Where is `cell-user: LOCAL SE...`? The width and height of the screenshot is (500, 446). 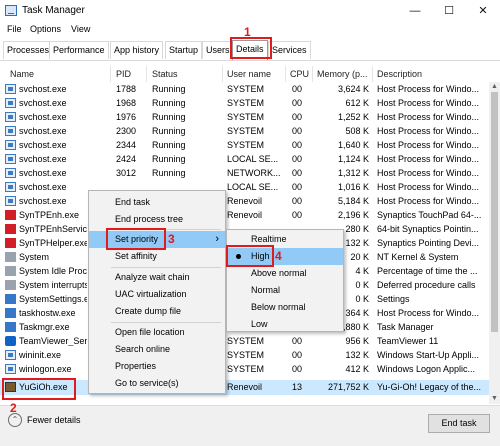
cell-user: LOCAL SE... is located at coordinates (253, 187).